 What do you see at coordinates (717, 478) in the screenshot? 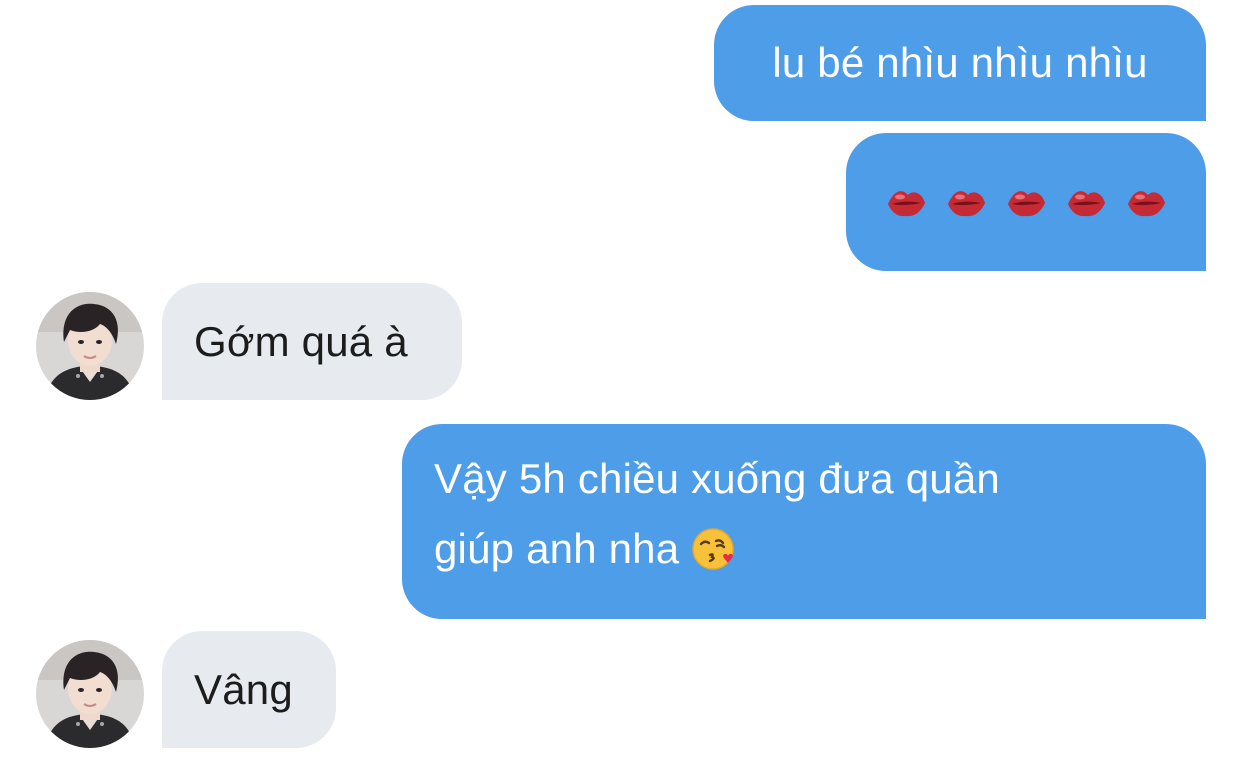
I see `message-text-line: Vậy 5h chiều xuống đưa quần` at bounding box center [717, 478].